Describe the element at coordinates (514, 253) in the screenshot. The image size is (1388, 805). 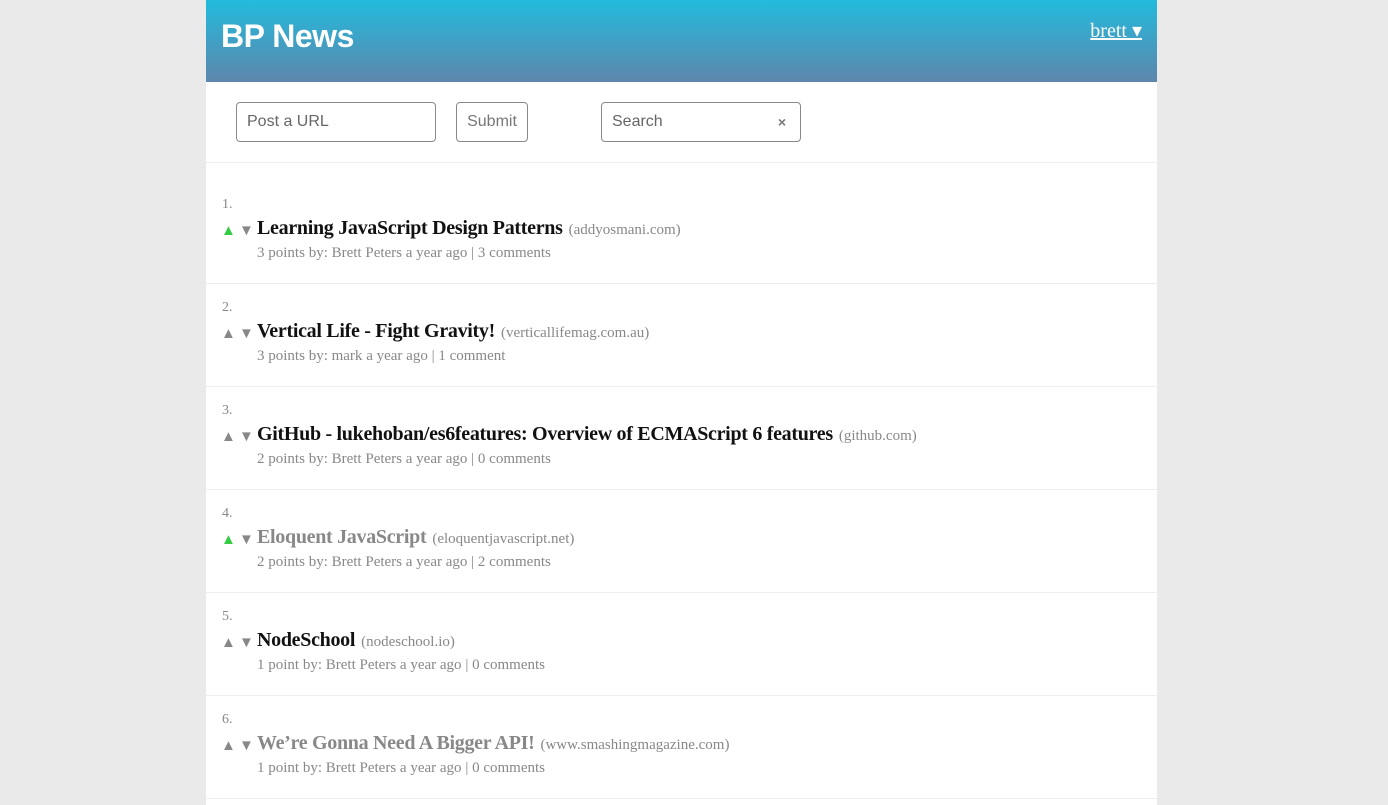
I see `item-comments-link: 3 comments` at that location.